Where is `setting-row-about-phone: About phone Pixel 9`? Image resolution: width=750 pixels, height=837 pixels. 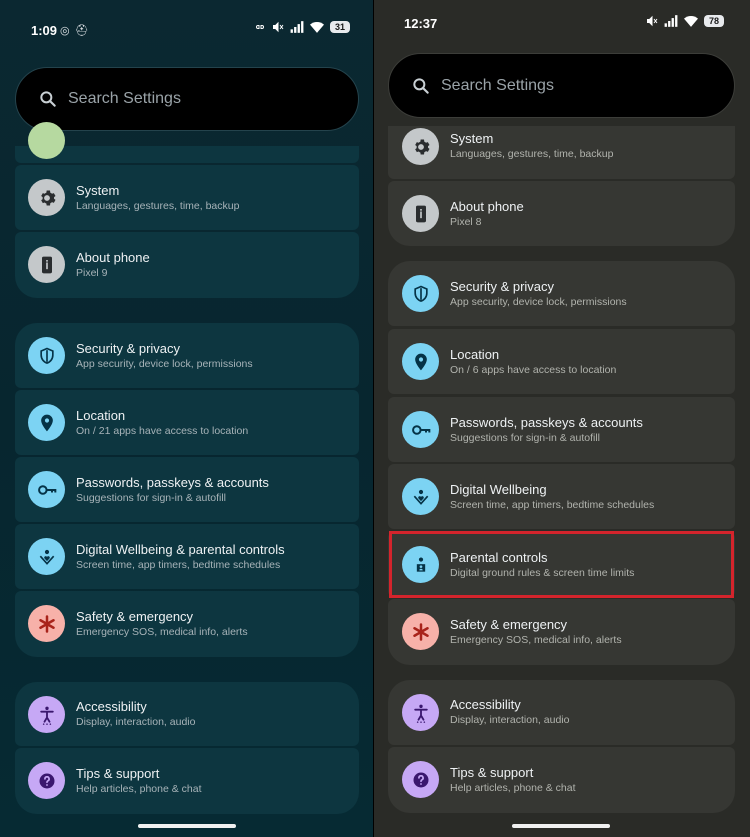
setting-row-about-phone: About phone Pixel 9 is located at coordinates (187, 265).